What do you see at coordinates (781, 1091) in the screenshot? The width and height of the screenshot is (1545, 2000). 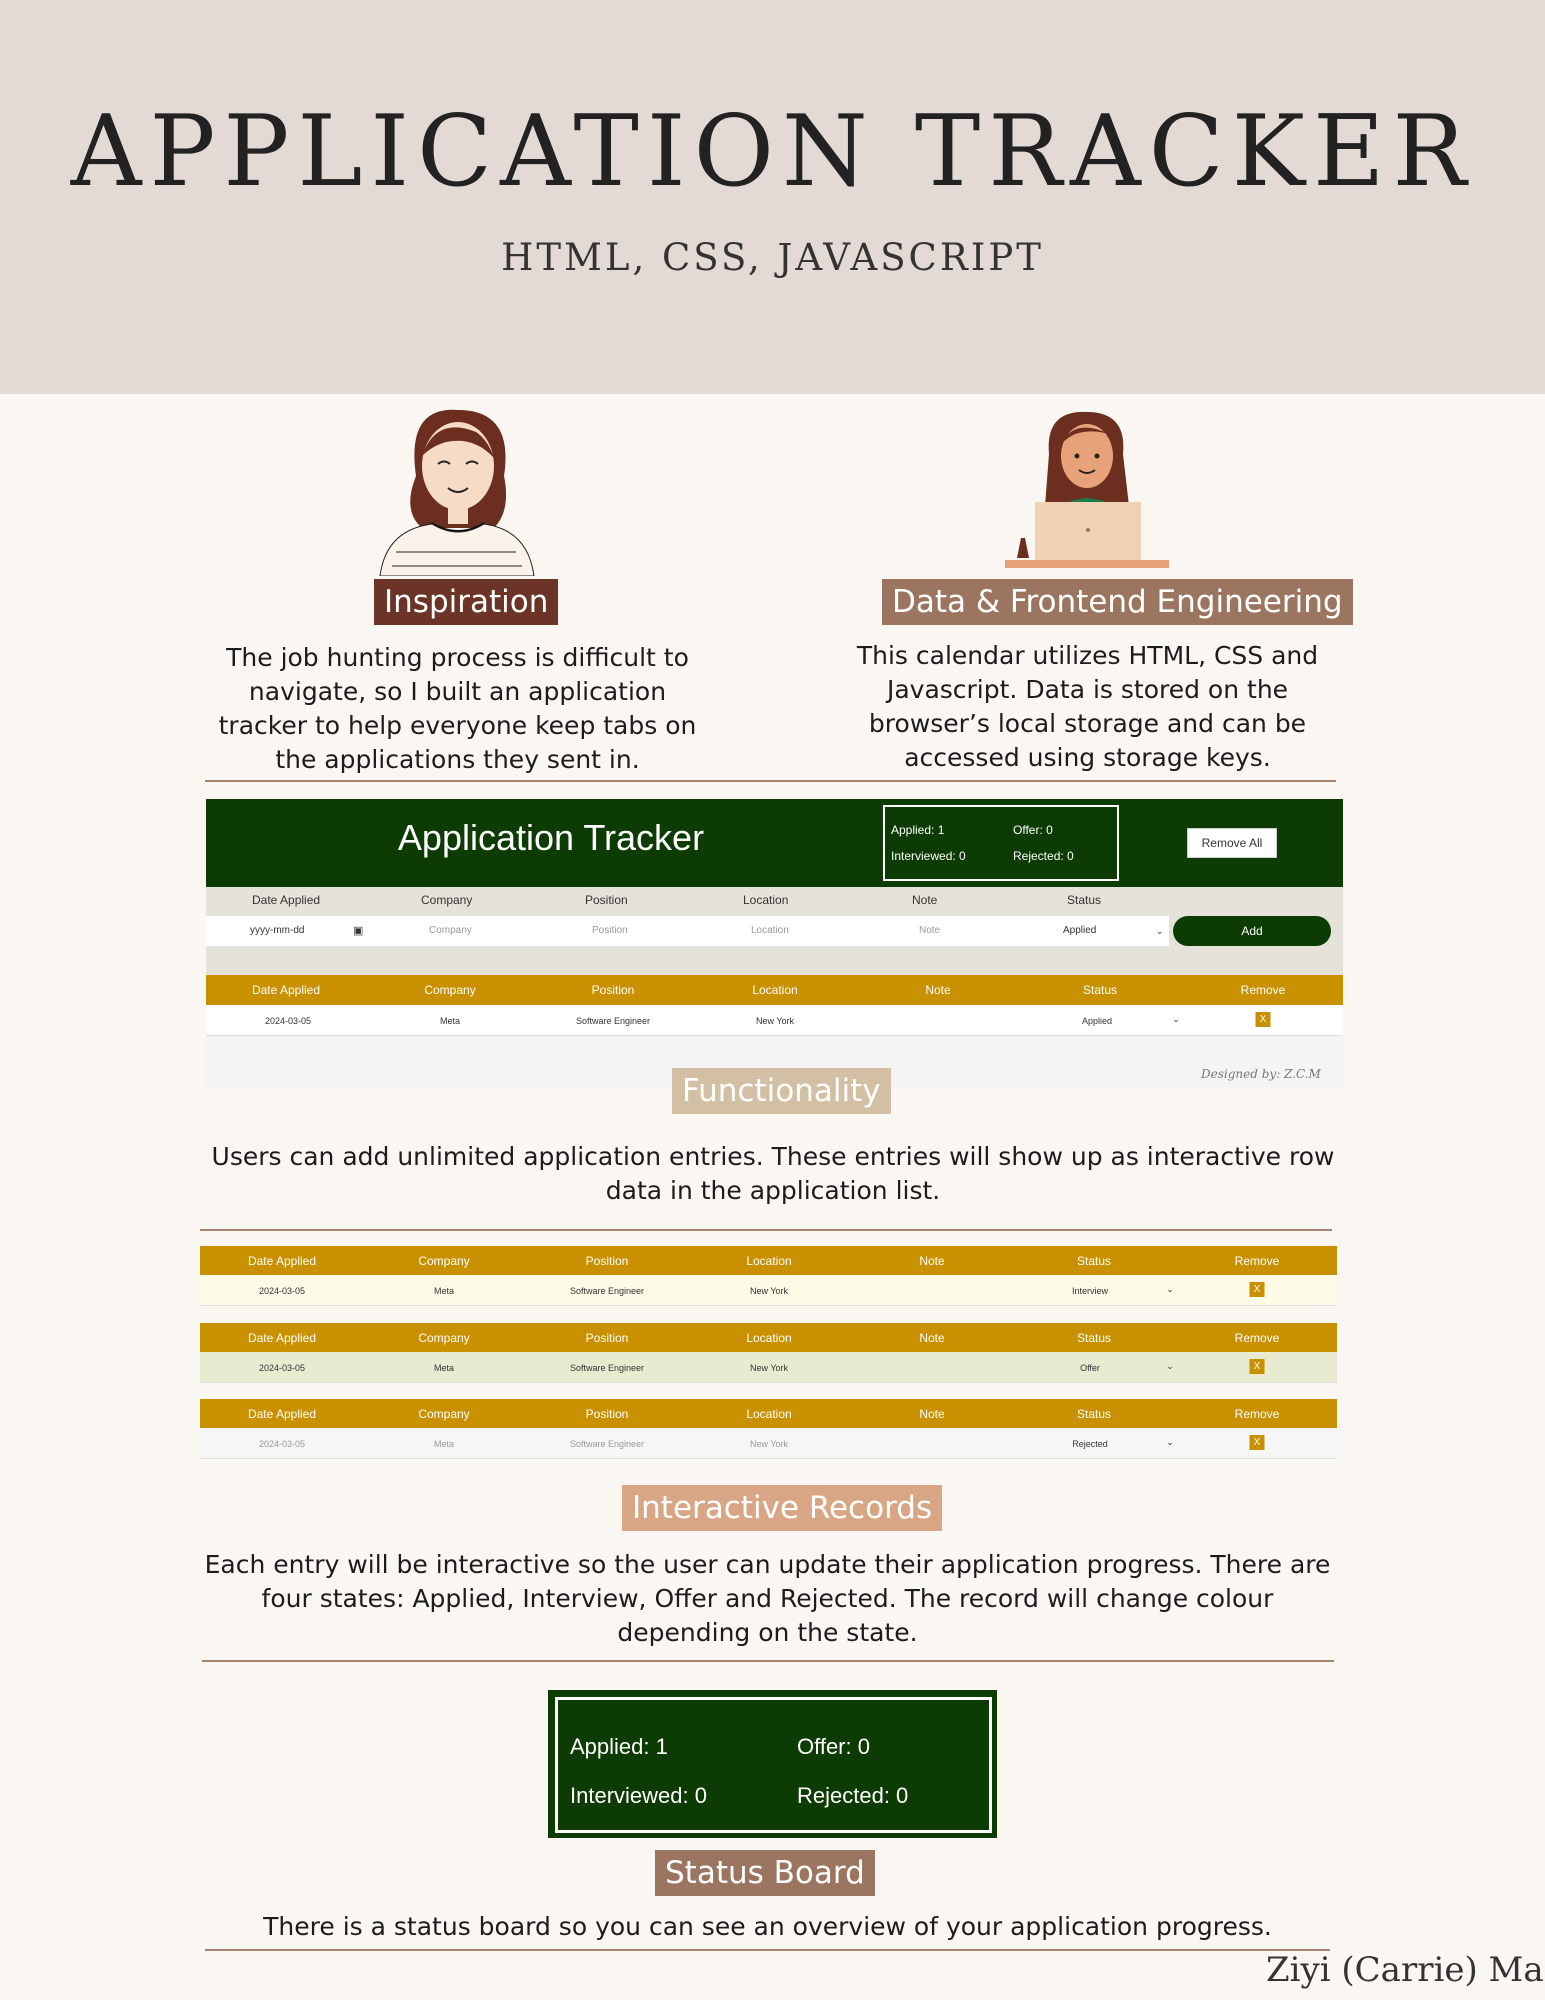 I see `functionality-label: Functionality` at bounding box center [781, 1091].